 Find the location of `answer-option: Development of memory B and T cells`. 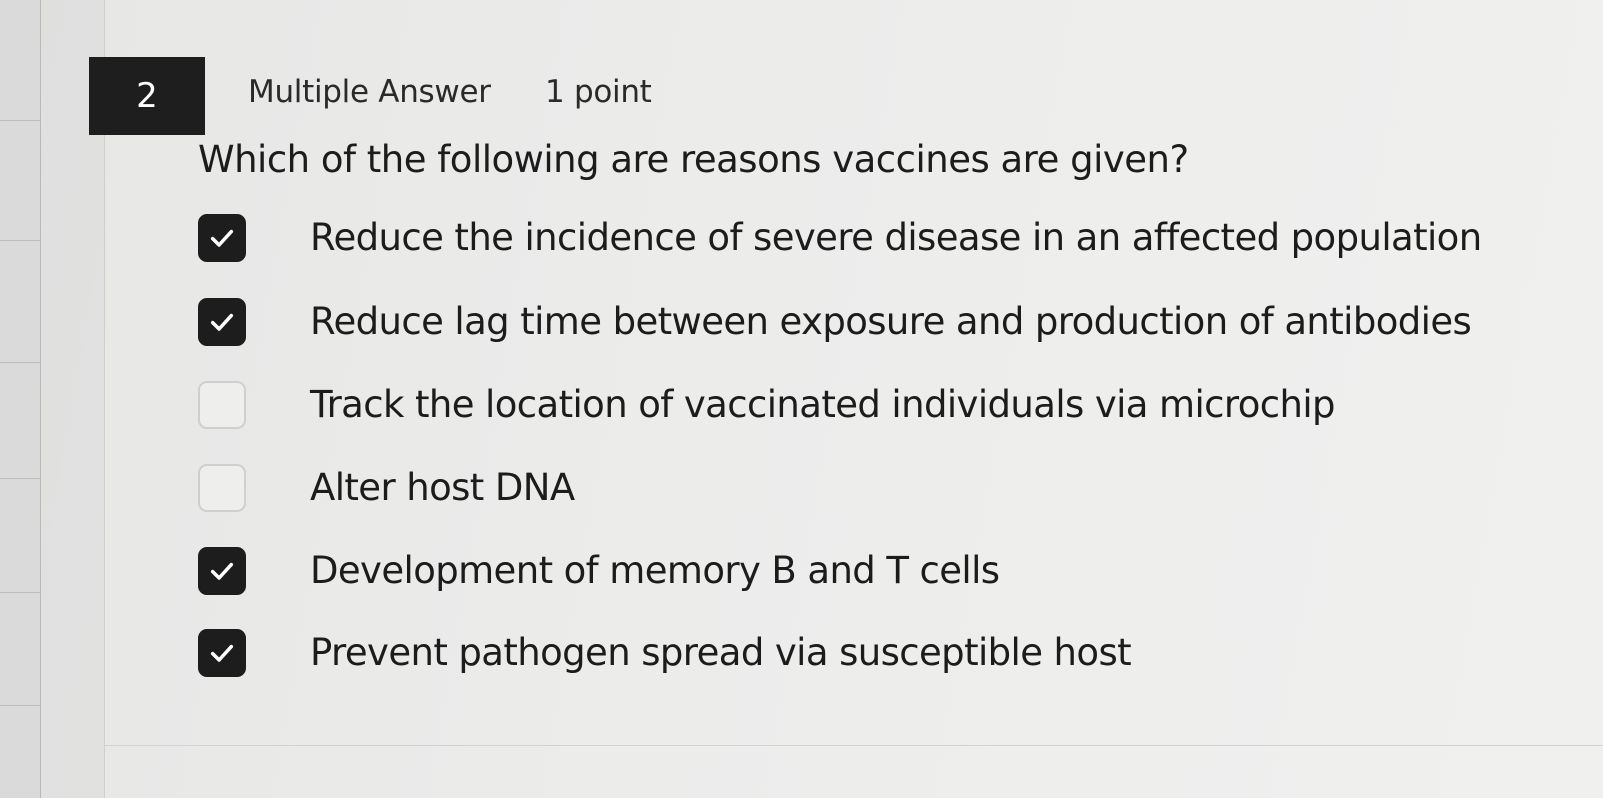

answer-option: Development of memory B and T cells is located at coordinates (599, 571).